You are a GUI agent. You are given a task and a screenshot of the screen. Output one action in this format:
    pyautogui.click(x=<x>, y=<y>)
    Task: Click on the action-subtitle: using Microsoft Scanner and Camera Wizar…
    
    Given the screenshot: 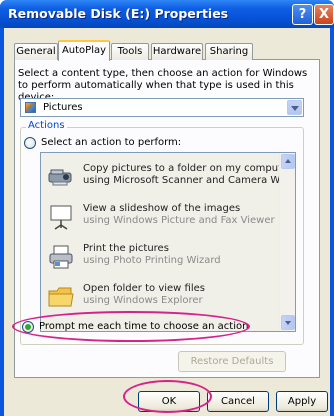 What is the action you would take?
    pyautogui.click(x=189, y=180)
    